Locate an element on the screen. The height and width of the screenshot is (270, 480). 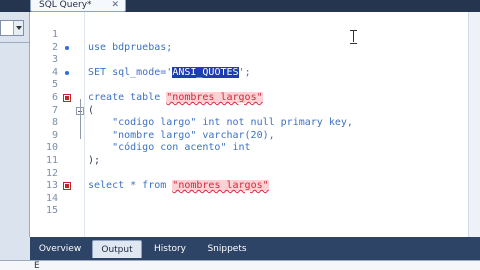
code-line: 9 "nombre largo" varchar(20), is located at coordinates (249, 136).